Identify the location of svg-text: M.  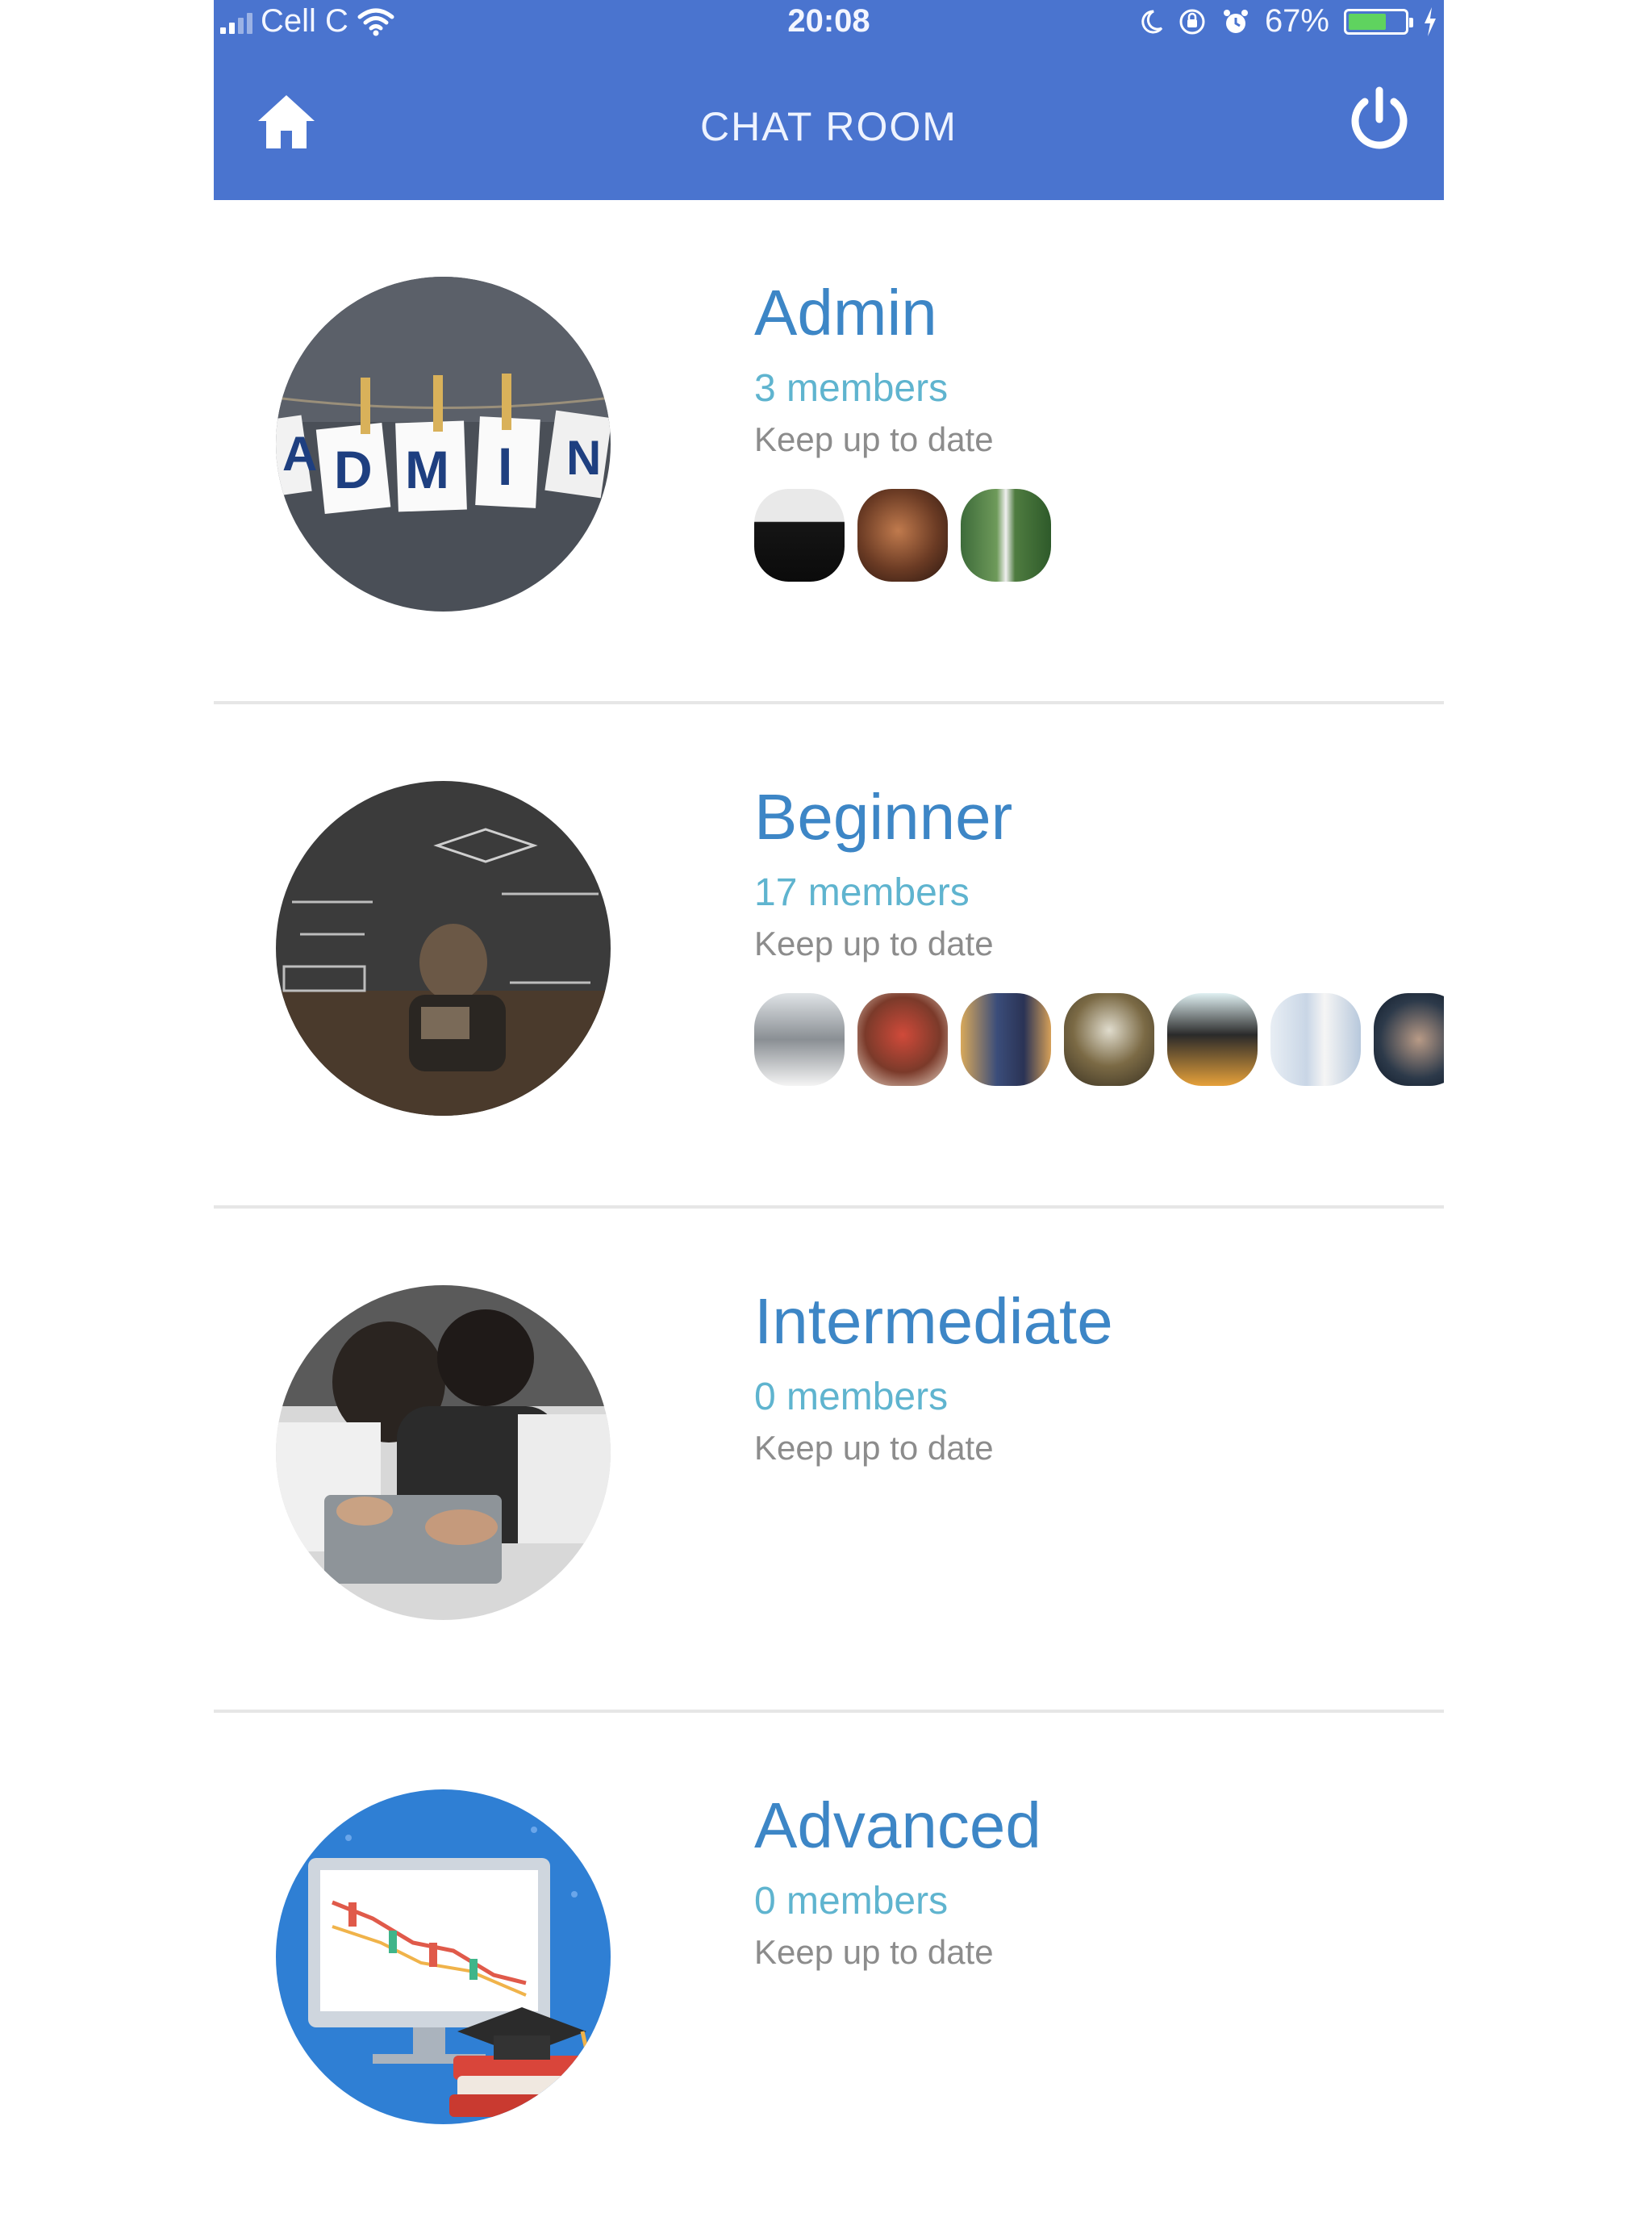
(427, 470).